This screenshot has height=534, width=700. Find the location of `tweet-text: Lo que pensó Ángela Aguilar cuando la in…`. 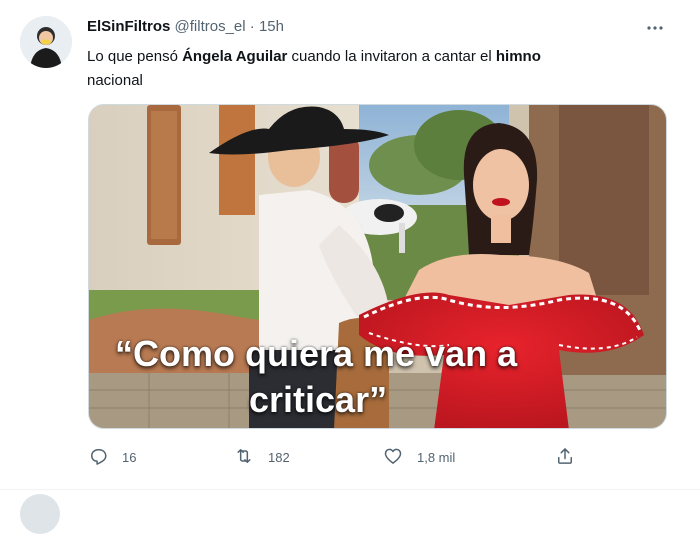

tweet-text: Lo que pensó Ángela Aguilar cuando la in… is located at coordinates (372, 69).